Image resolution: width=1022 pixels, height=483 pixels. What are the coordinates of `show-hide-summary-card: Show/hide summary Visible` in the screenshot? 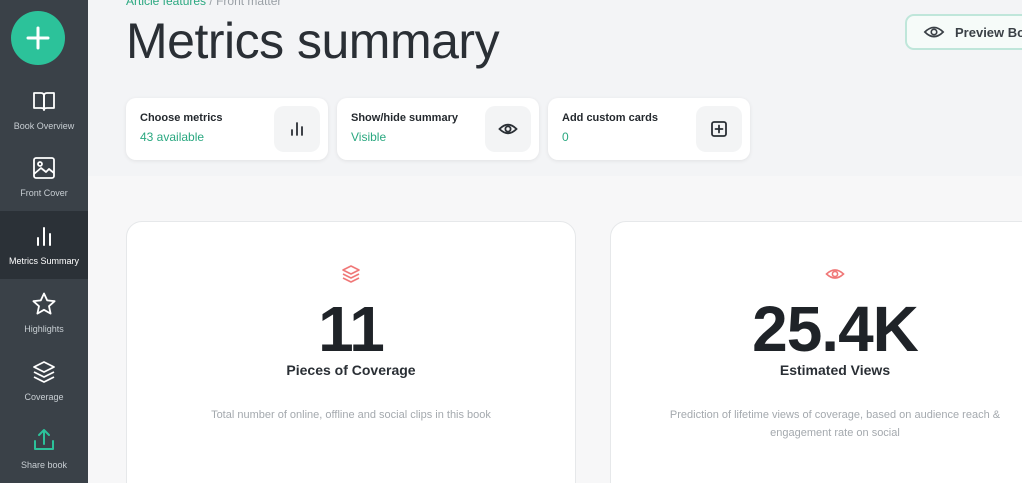 It's located at (438, 129).